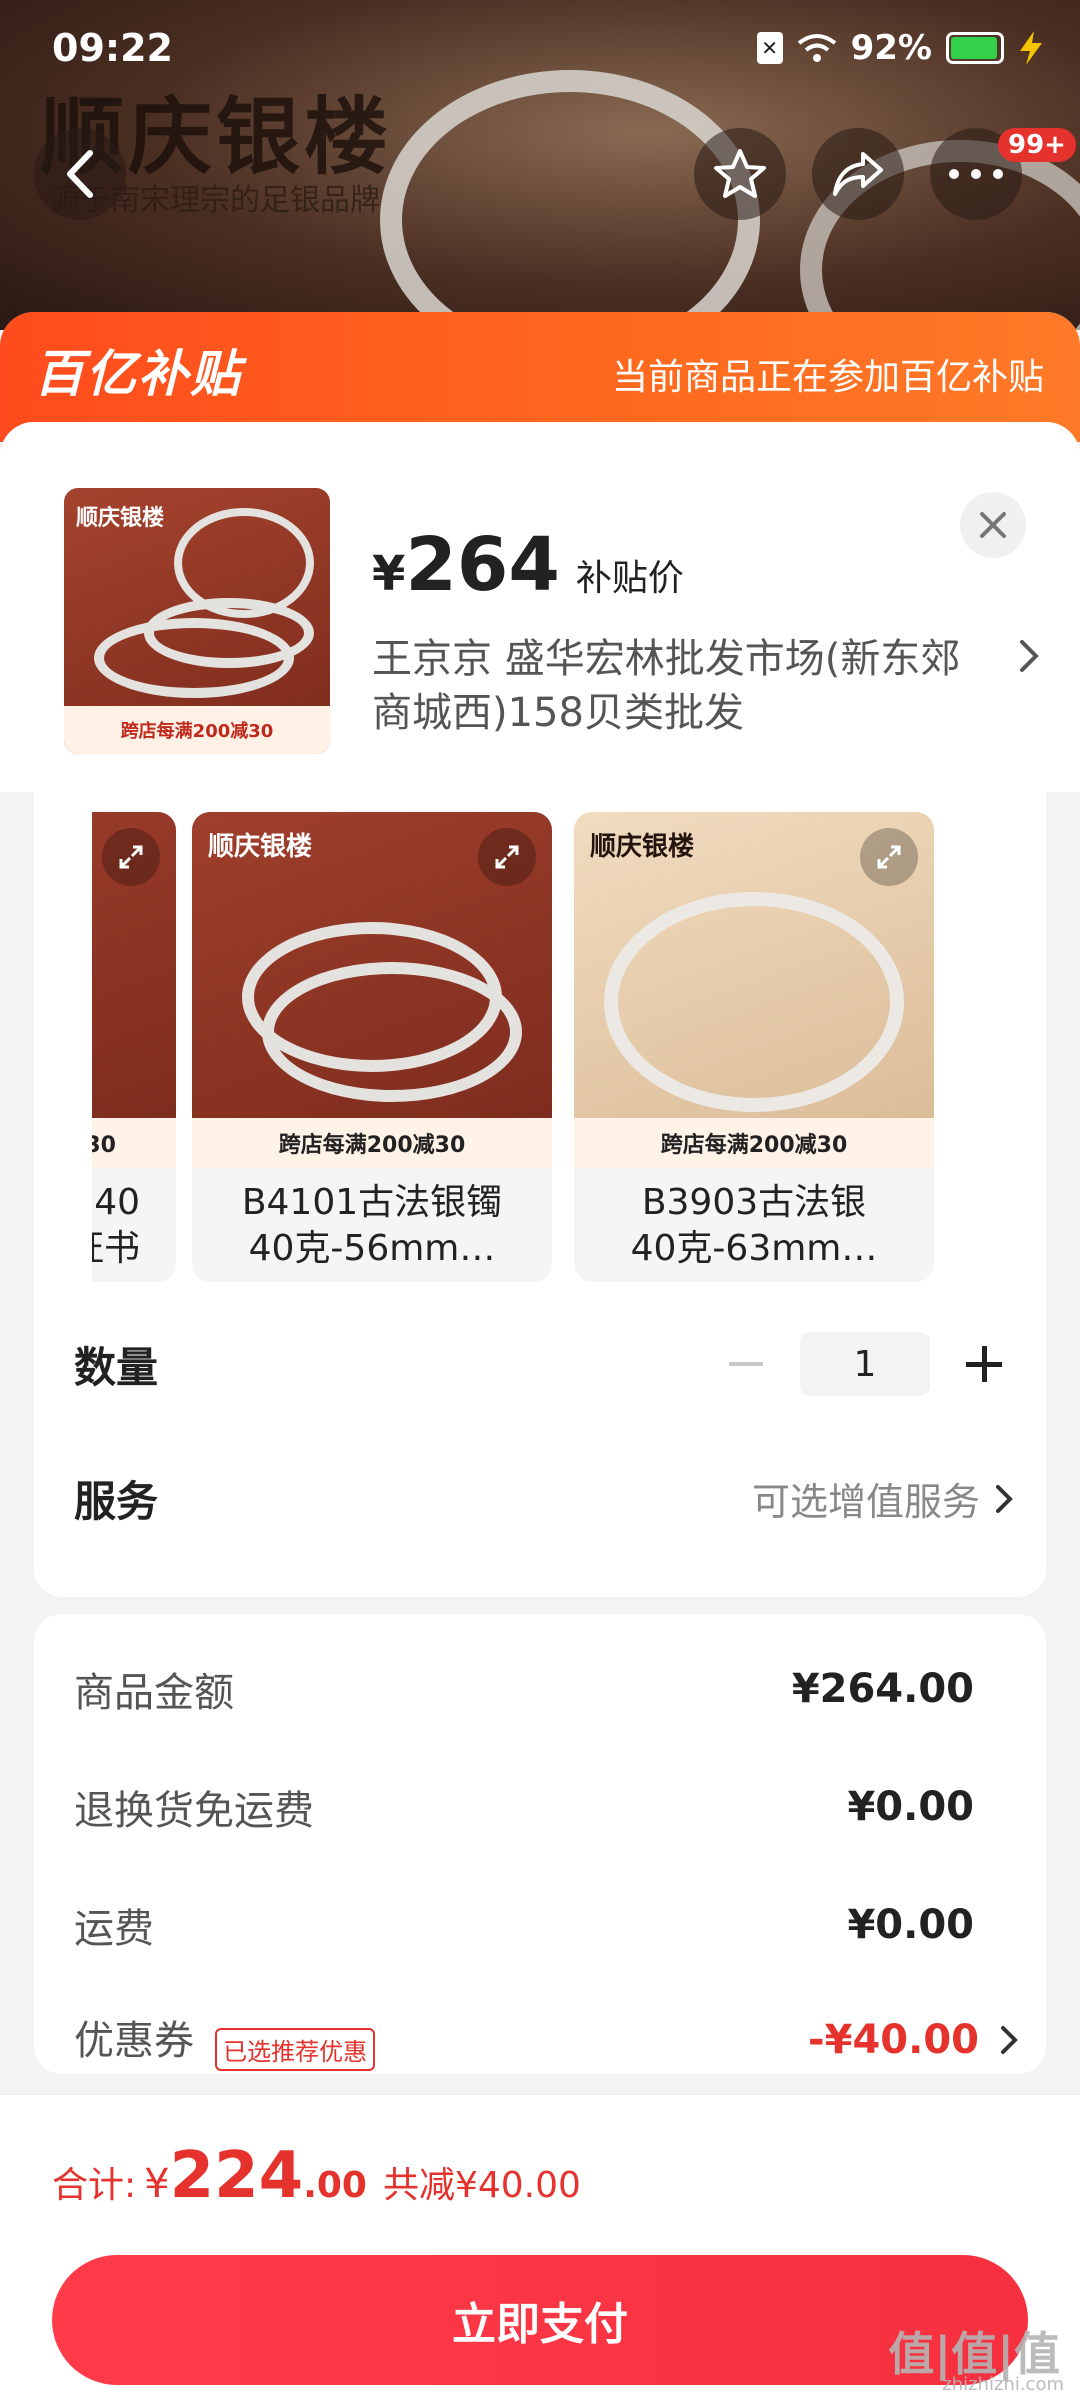 The image size is (1080, 2400). Describe the element at coordinates (134, 2041) in the screenshot. I see `fee-label: 优惠券` at that location.